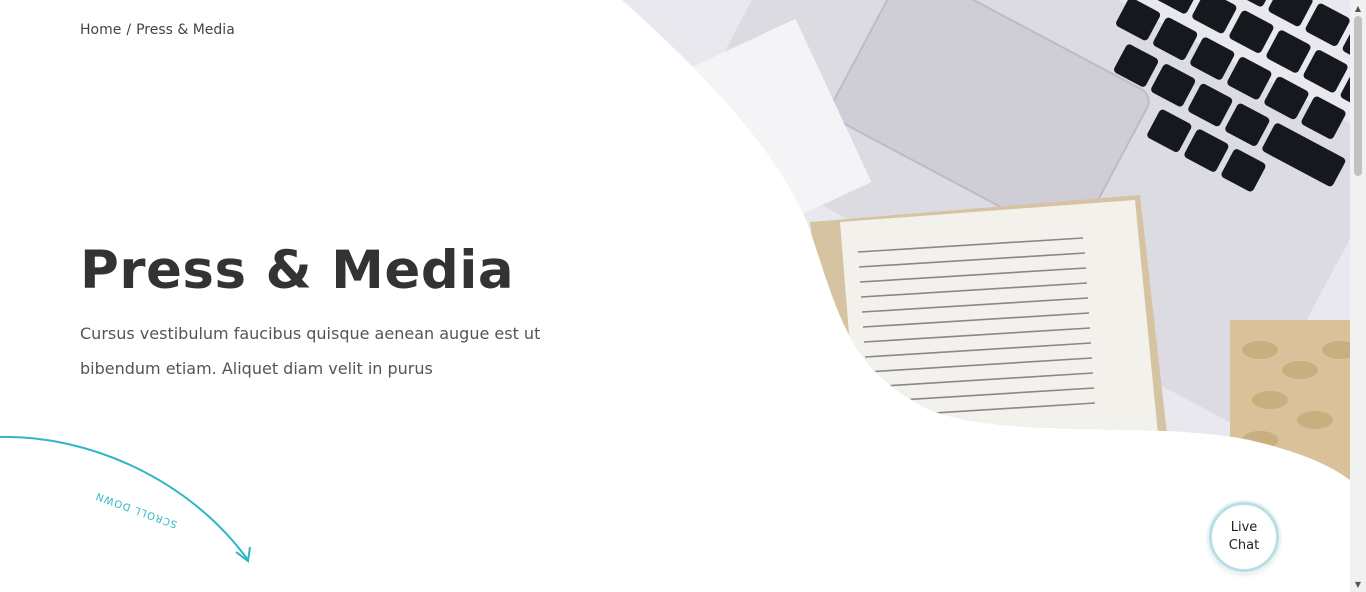  I want to click on breadcrumb-home-link: Home, so click(100, 30).